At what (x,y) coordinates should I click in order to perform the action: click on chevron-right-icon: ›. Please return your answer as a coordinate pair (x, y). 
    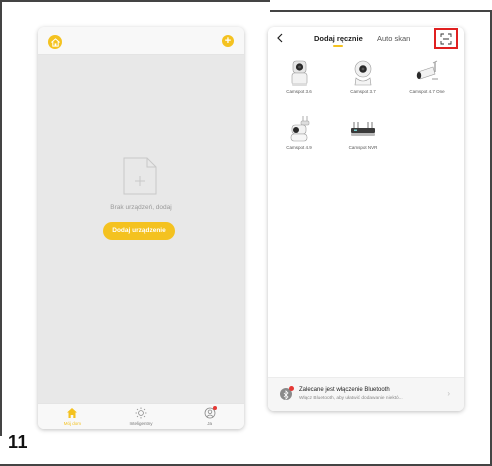
    Looking at the image, I should click on (448, 393).